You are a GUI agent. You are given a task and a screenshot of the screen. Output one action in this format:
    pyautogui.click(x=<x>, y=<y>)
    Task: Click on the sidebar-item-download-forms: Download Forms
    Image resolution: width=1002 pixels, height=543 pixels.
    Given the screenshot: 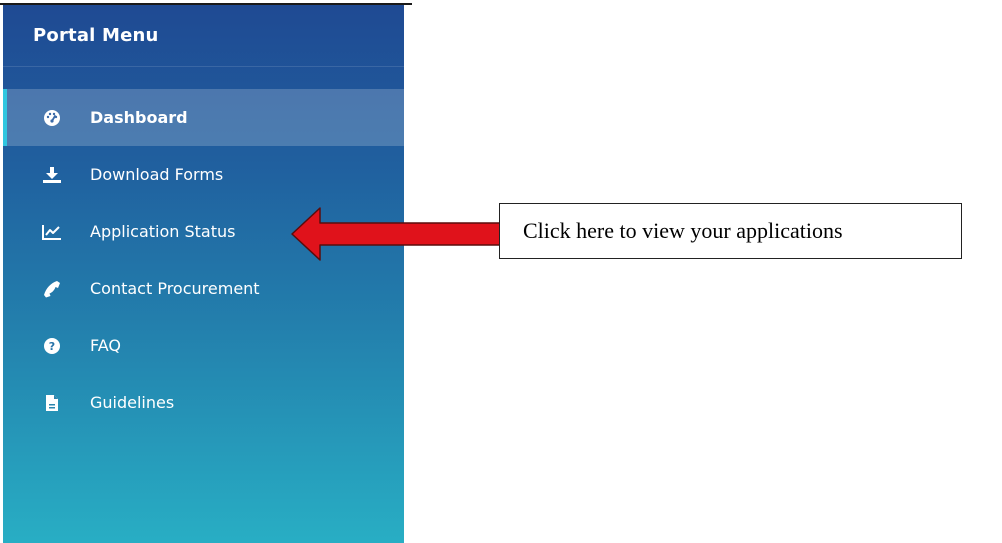 What is the action you would take?
    pyautogui.click(x=203, y=174)
    